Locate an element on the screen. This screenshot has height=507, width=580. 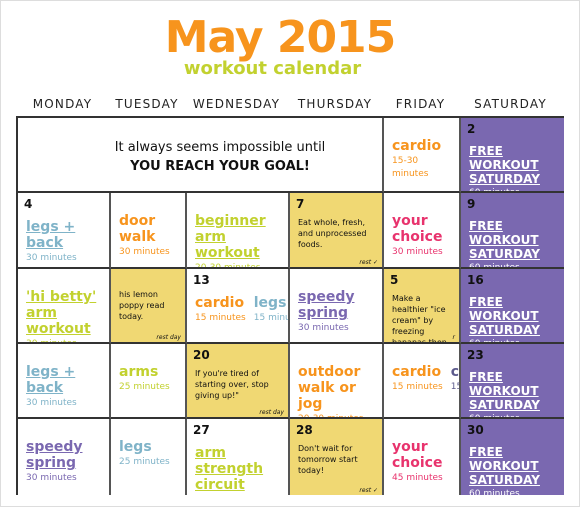
day-number: 30 is located at coordinates (475, 430).